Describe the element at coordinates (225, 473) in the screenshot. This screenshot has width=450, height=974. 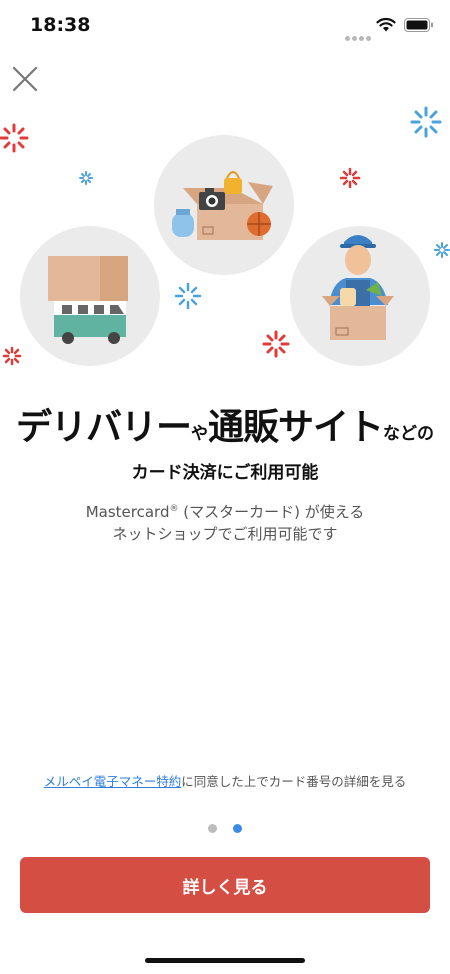
I see `subheadline: カード決済にご利用可能` at that location.